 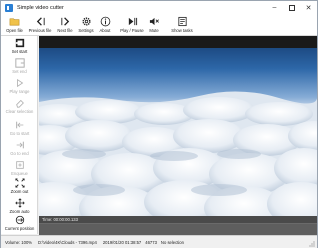 I want to click on close-button: ✕, so click(x=308, y=7).